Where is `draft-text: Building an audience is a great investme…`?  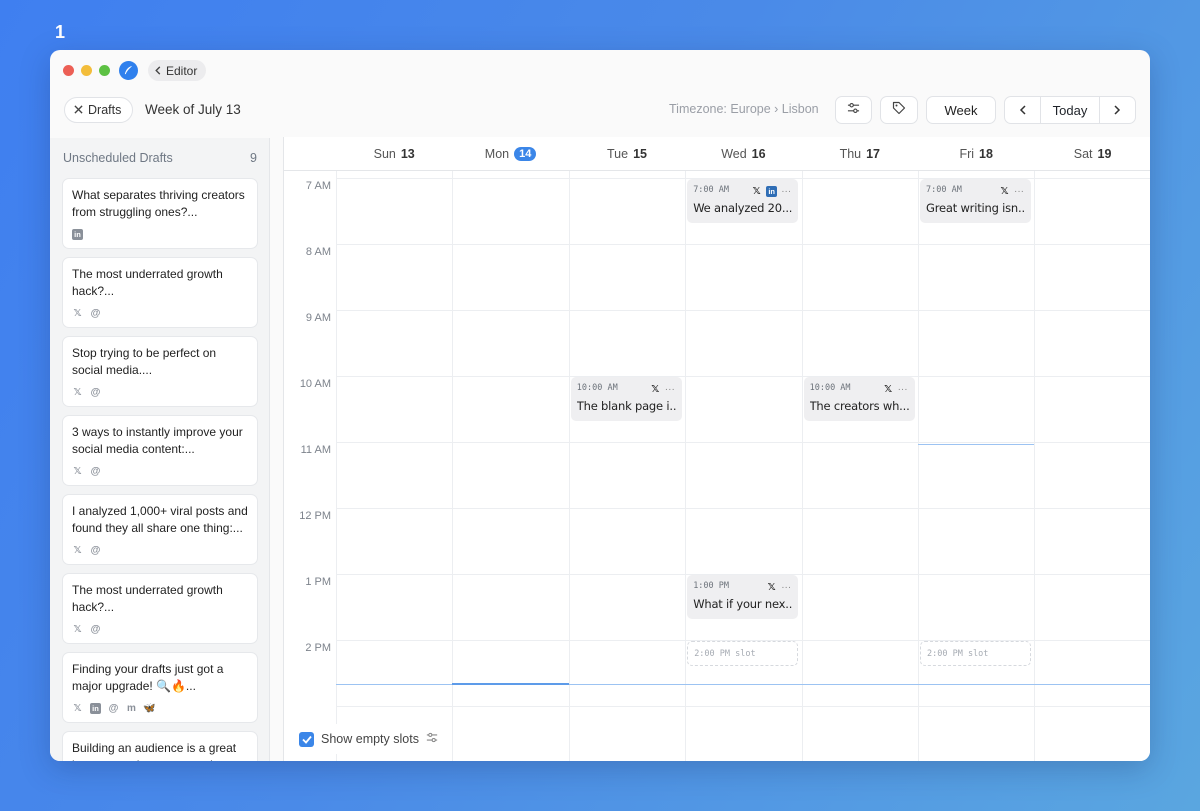 draft-text: Building an audience is a great investme… is located at coordinates (154, 751).